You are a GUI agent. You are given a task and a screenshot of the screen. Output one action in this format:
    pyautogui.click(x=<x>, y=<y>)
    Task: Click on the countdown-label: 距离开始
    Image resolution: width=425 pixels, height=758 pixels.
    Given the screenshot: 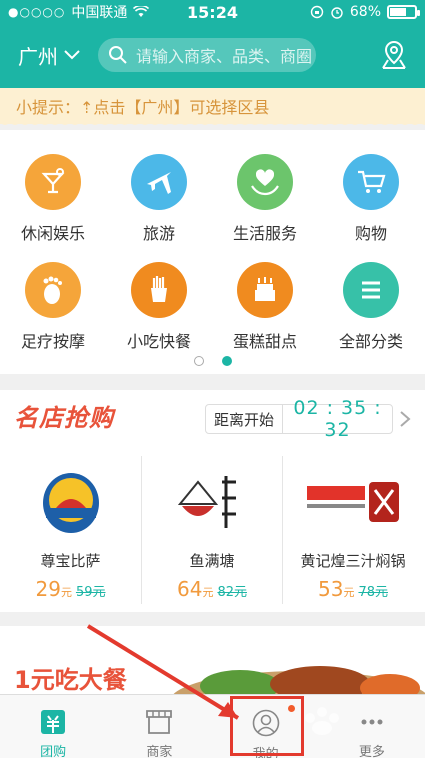 What is the action you would take?
    pyautogui.click(x=244, y=419)
    